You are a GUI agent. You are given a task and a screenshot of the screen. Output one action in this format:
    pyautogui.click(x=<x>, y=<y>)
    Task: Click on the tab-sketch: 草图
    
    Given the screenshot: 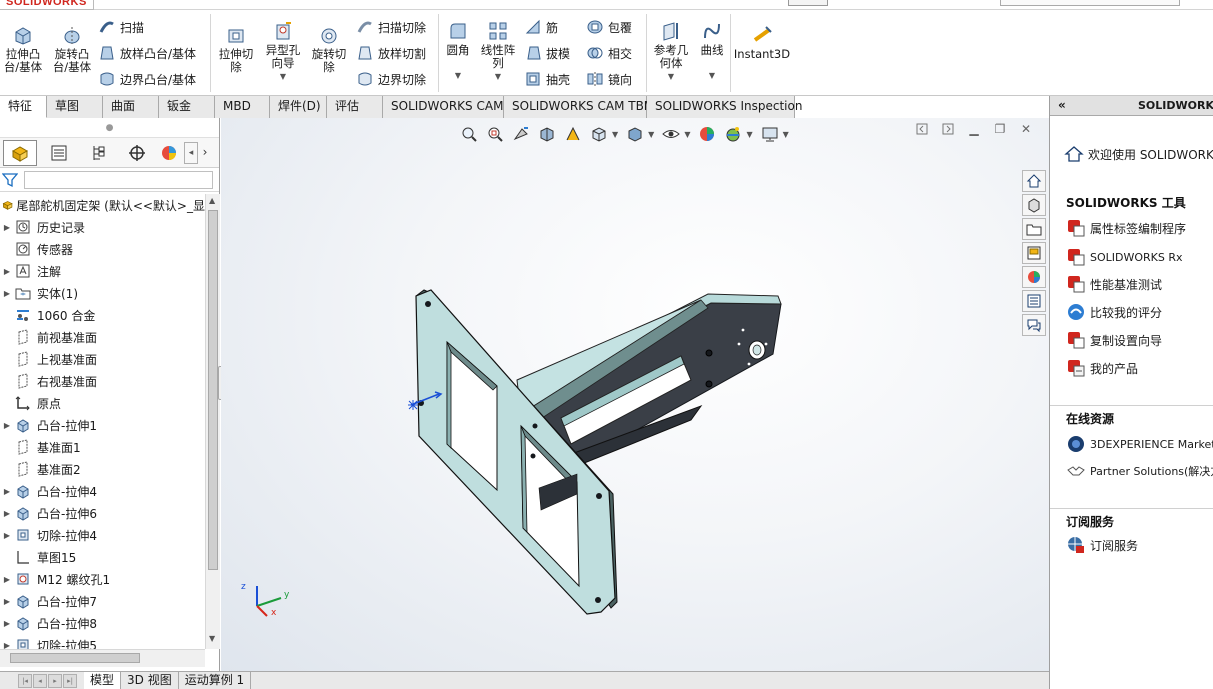 What is the action you would take?
    pyautogui.click(x=75, y=107)
    